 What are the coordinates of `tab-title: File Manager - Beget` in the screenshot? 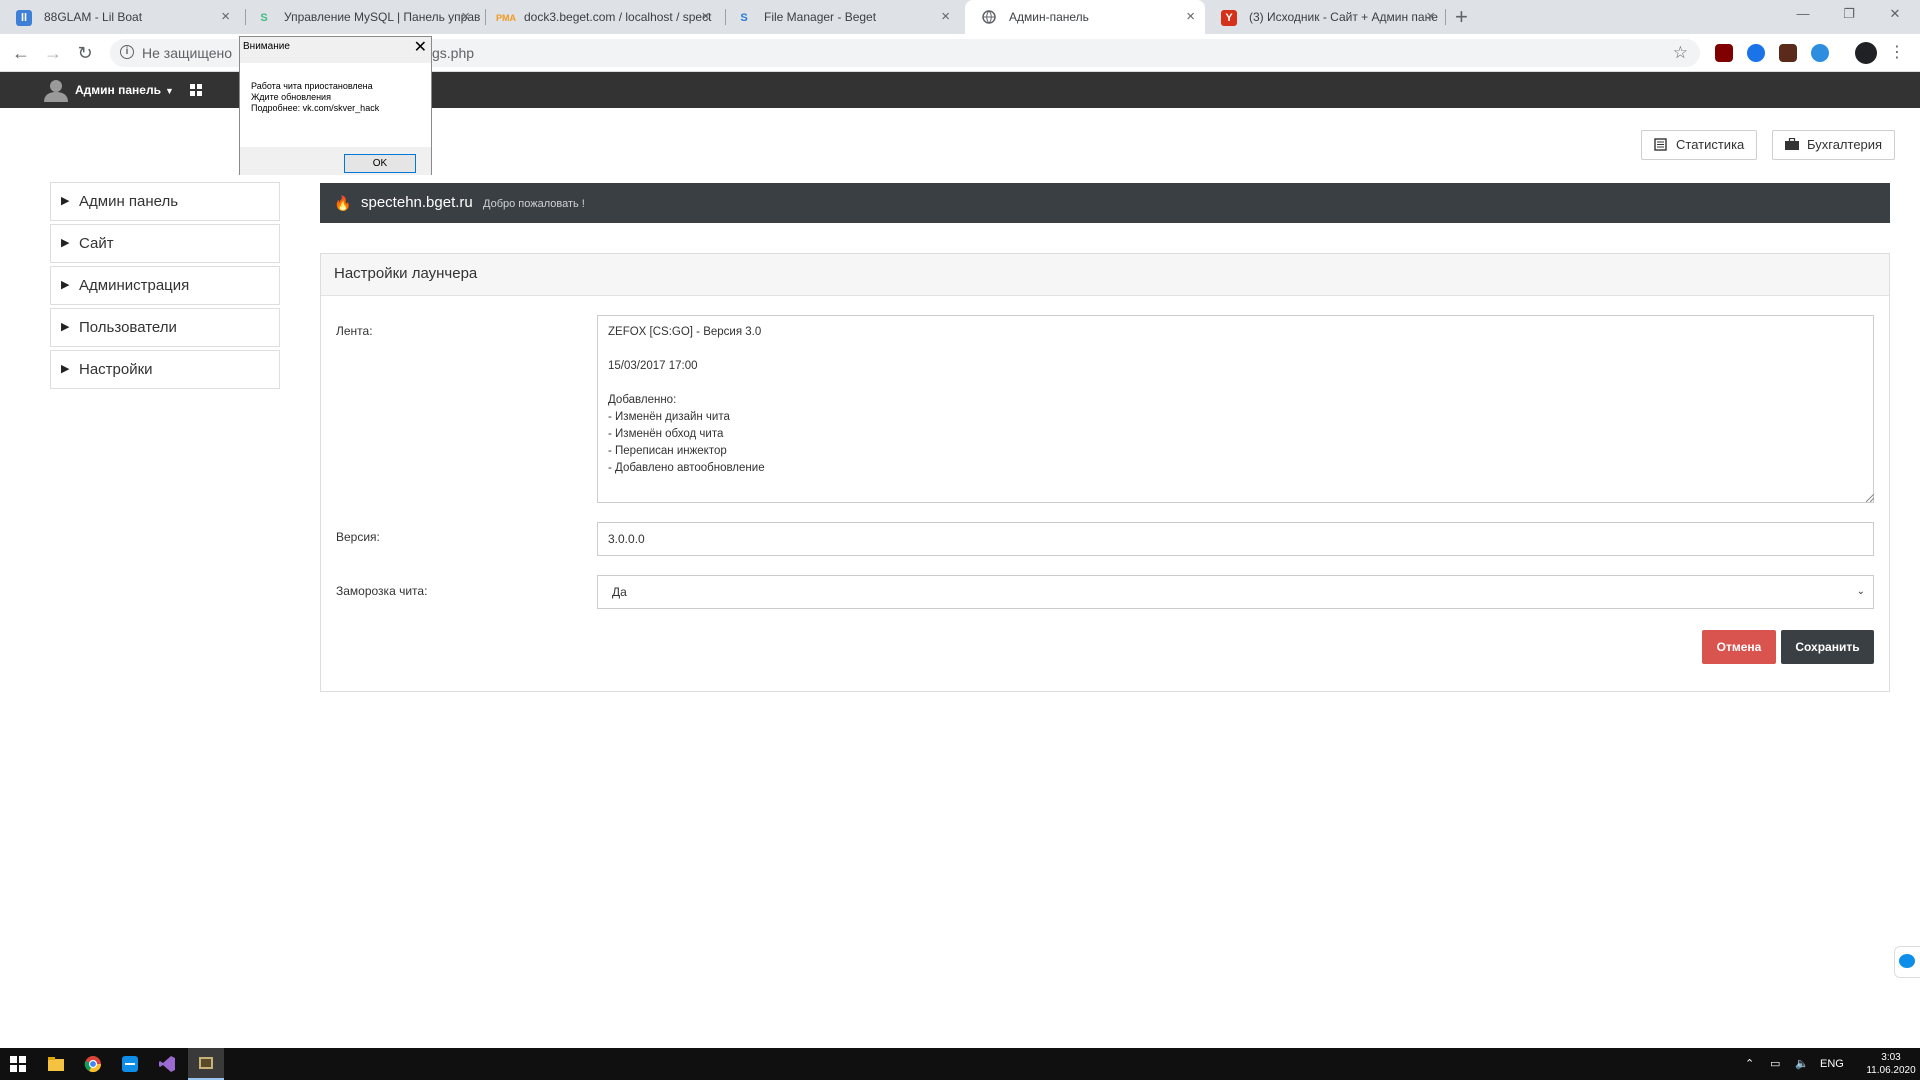 It's located at (820, 17).